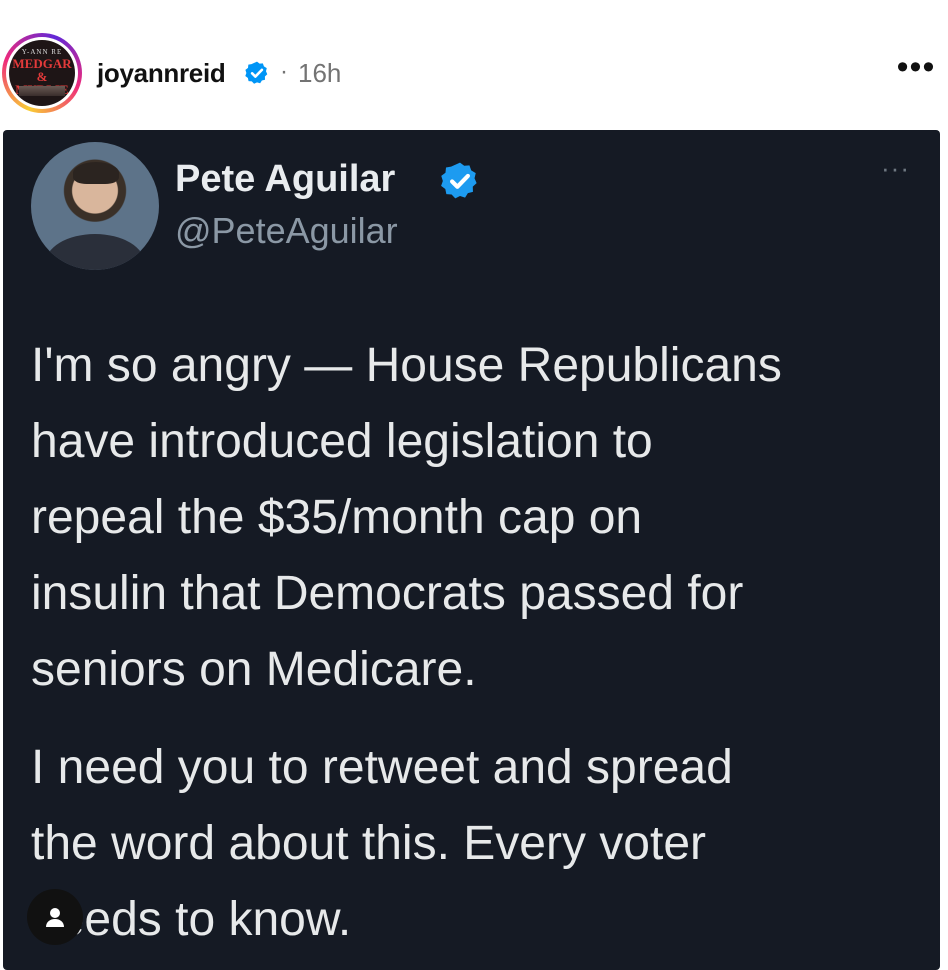  What do you see at coordinates (286, 230) in the screenshot?
I see `tweet-author-handle: @PeteAguilar` at bounding box center [286, 230].